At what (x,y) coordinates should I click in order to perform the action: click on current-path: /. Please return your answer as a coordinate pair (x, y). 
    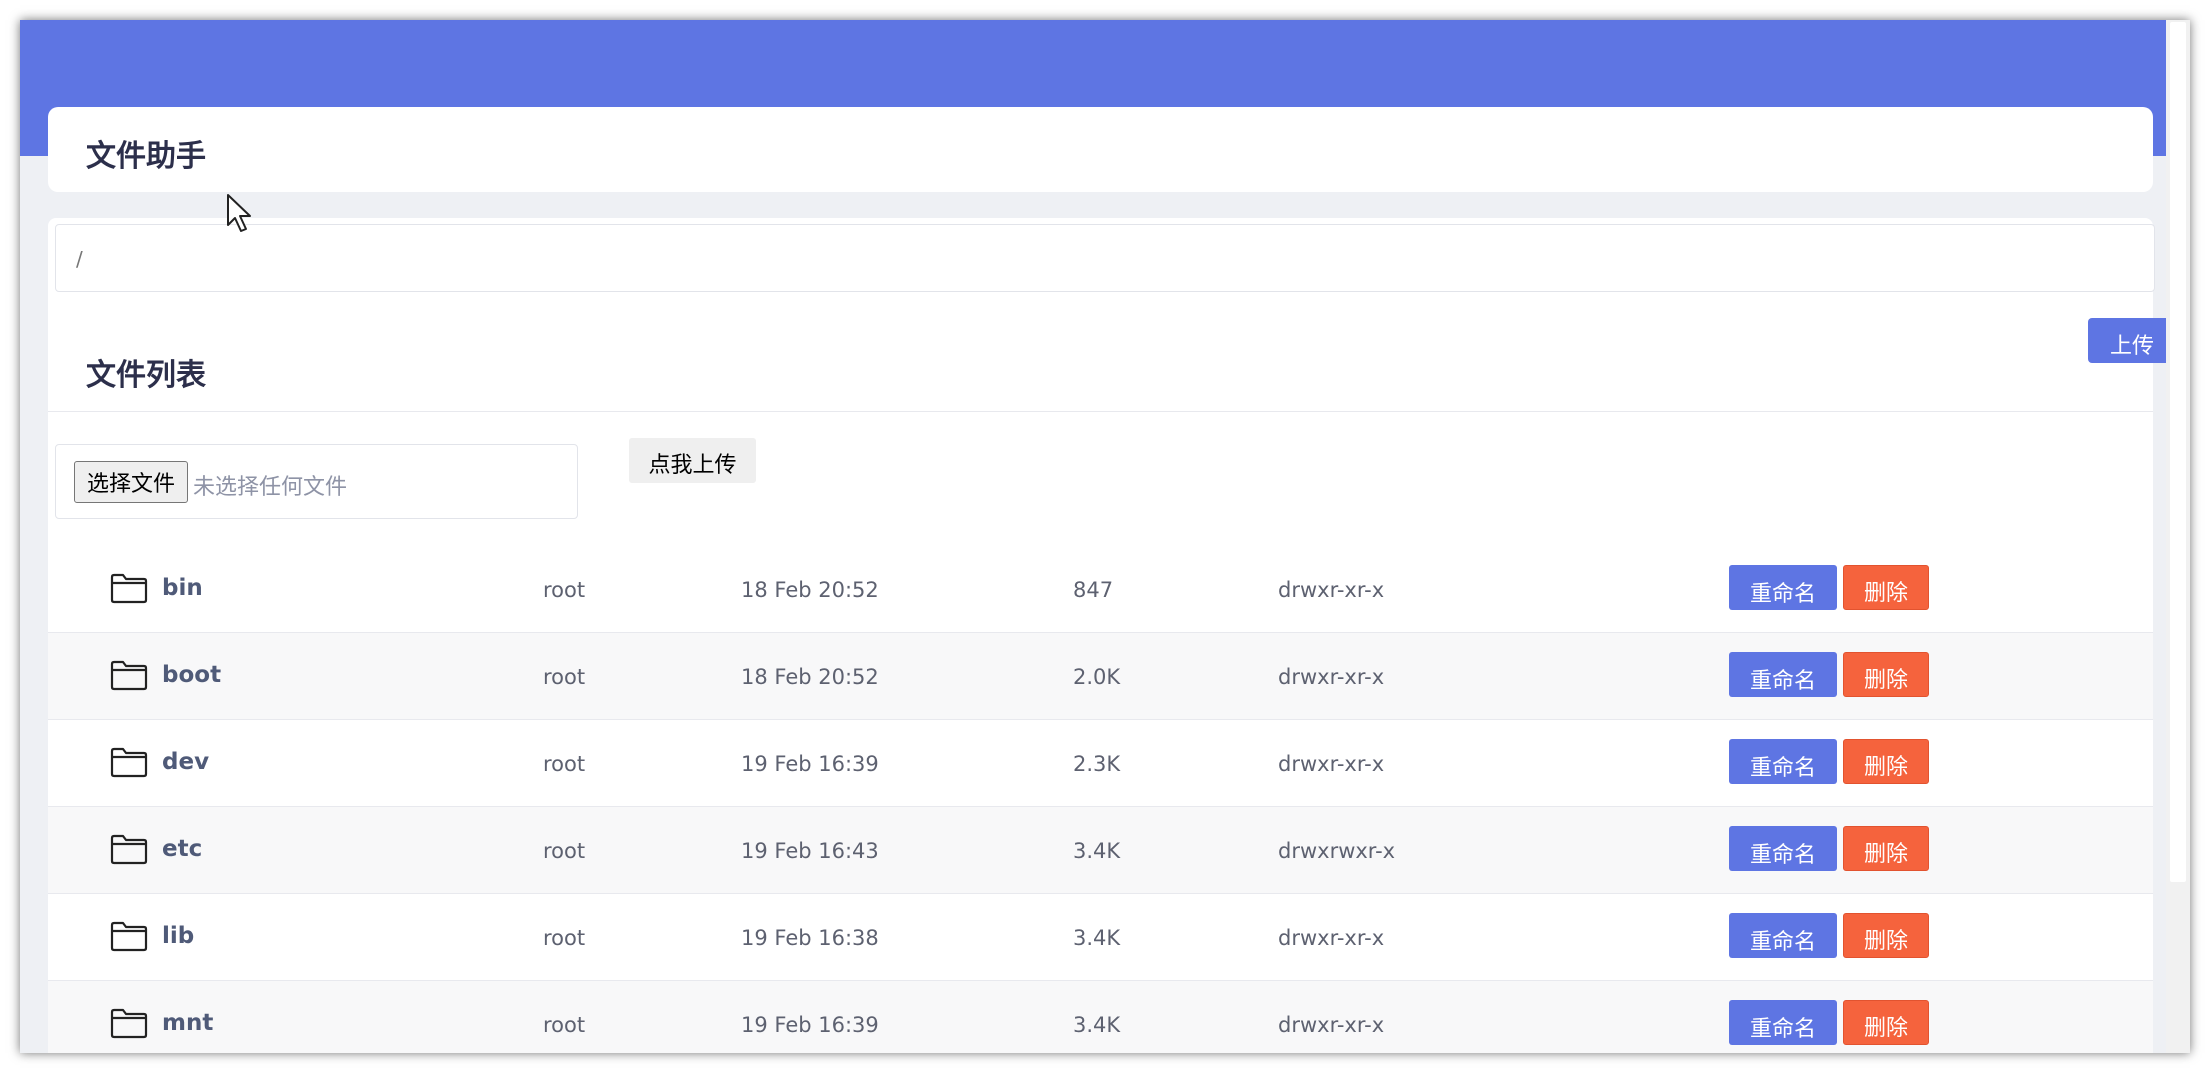
    Looking at the image, I should click on (79, 259).